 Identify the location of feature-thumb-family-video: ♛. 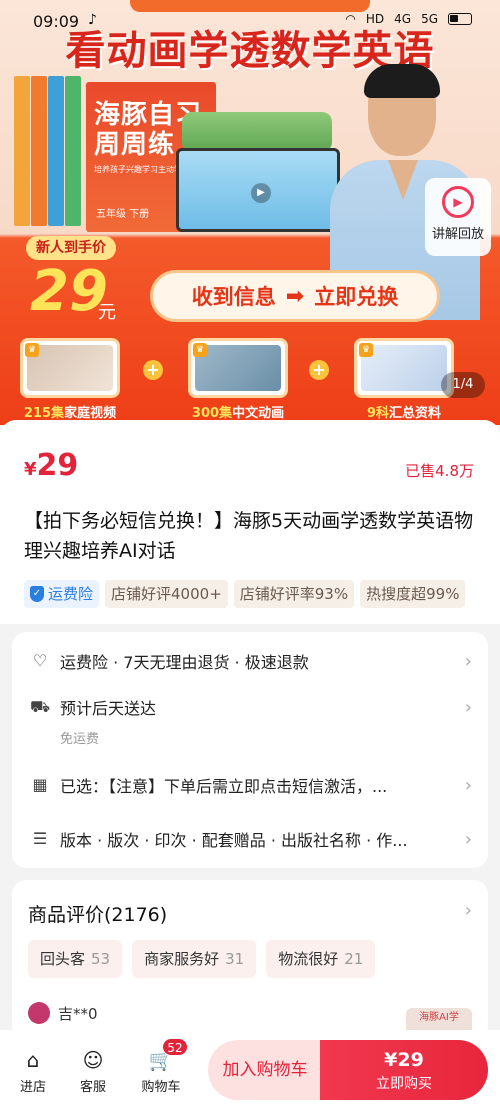
(70, 368).